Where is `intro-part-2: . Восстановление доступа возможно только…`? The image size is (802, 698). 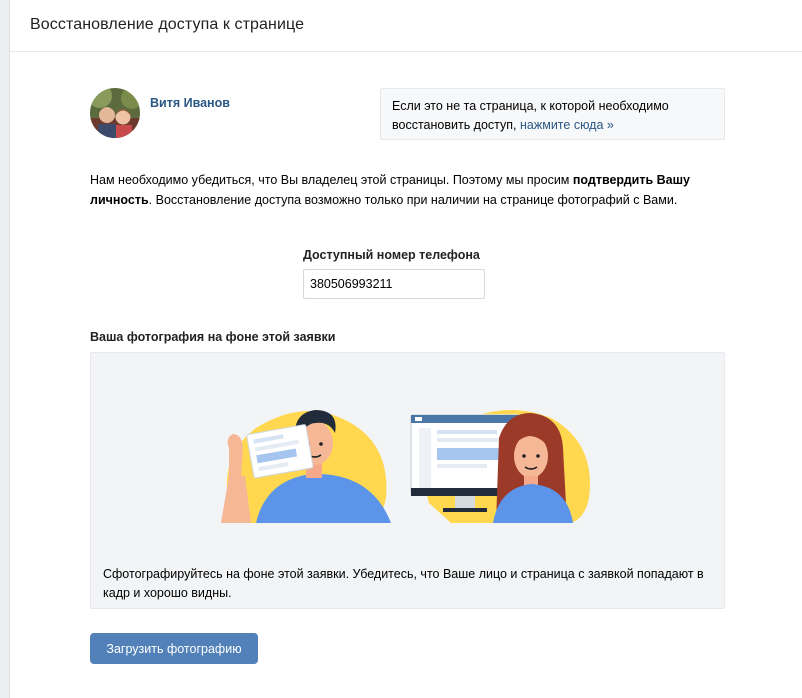
intro-part-2: . Восстановление доступа возможно только… is located at coordinates (413, 200).